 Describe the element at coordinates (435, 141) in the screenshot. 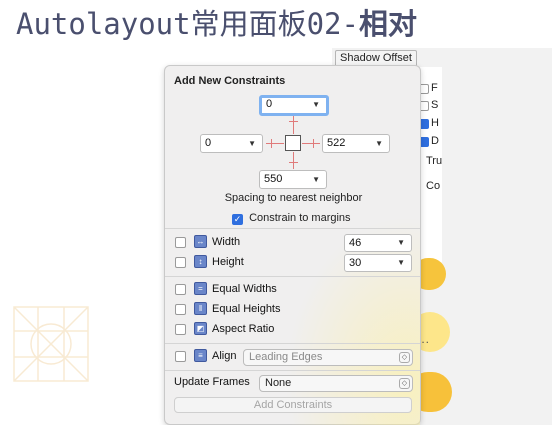

I see `inspector-item: D` at that location.